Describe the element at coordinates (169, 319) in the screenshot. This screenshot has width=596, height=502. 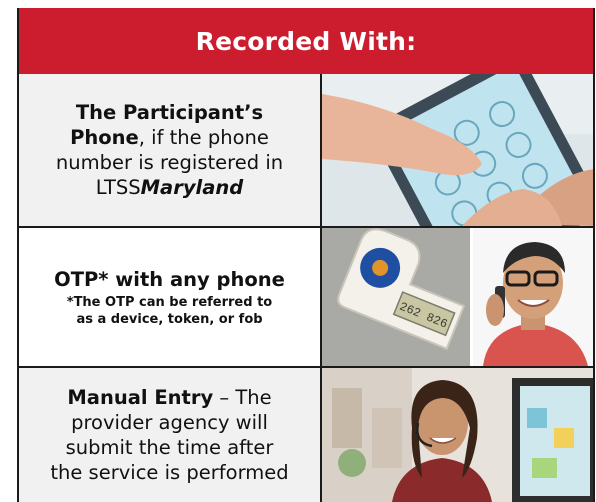
I see `otp-note-2: as a device, token, or fob` at that location.